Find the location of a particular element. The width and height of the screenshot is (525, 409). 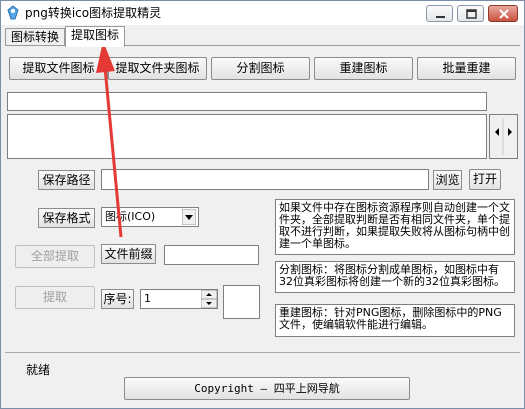

rebuild-info-text: 重建图标：针对PNG图标，删除图标中的PNG文件，使编辑软件能进行编辑。 is located at coordinates (395, 320).